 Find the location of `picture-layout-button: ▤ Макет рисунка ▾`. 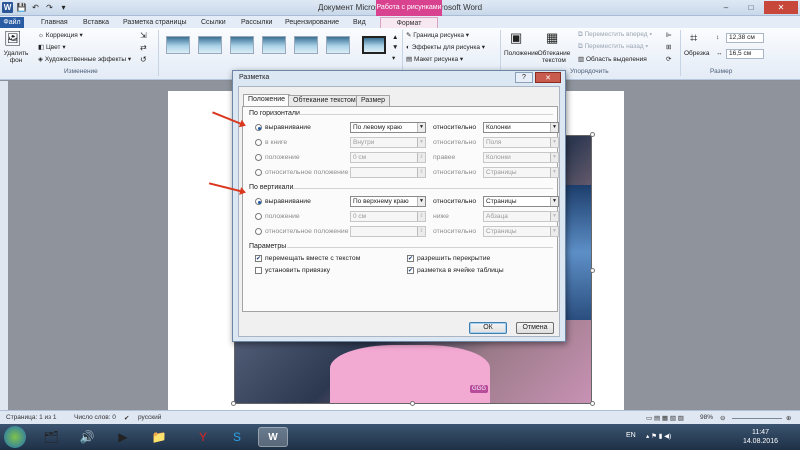

picture-layout-button: ▤ Макет рисунка ▾ is located at coordinates (434, 59).